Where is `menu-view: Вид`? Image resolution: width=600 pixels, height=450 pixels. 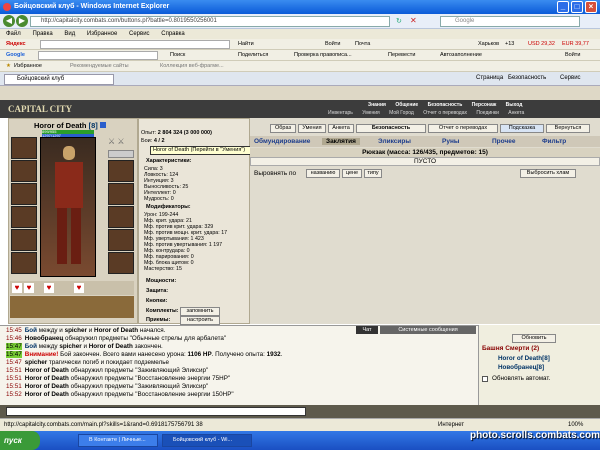
menu-view: Вид is located at coordinates (69, 34).